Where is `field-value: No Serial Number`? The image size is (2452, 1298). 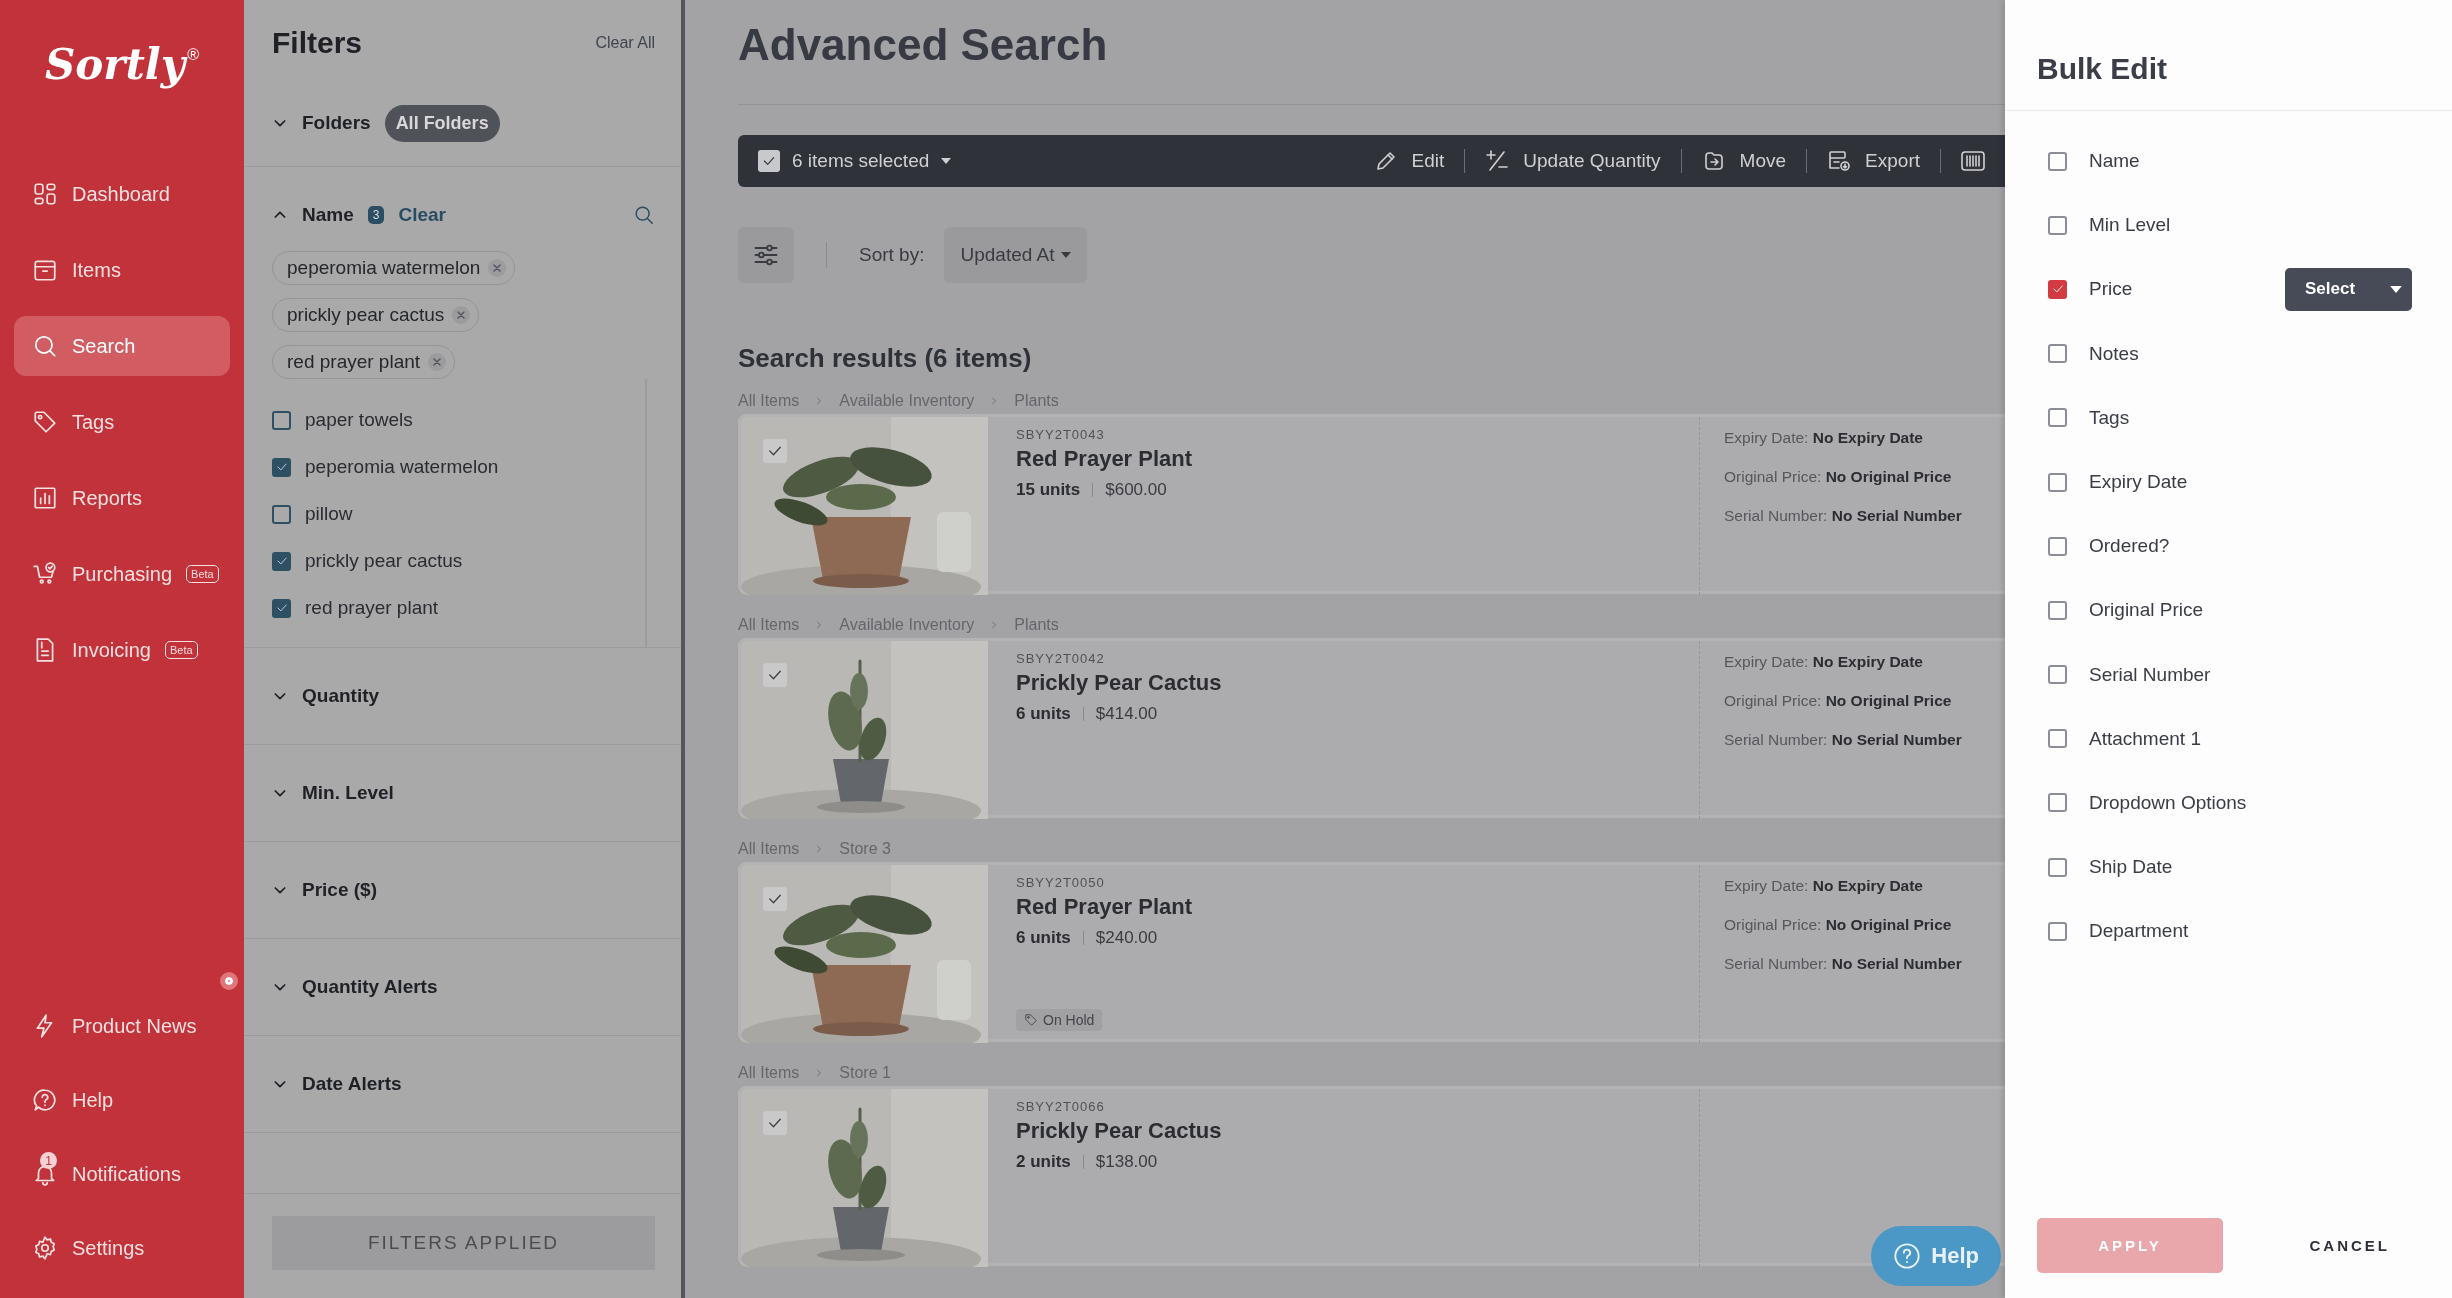 field-value: No Serial Number is located at coordinates (1896, 515).